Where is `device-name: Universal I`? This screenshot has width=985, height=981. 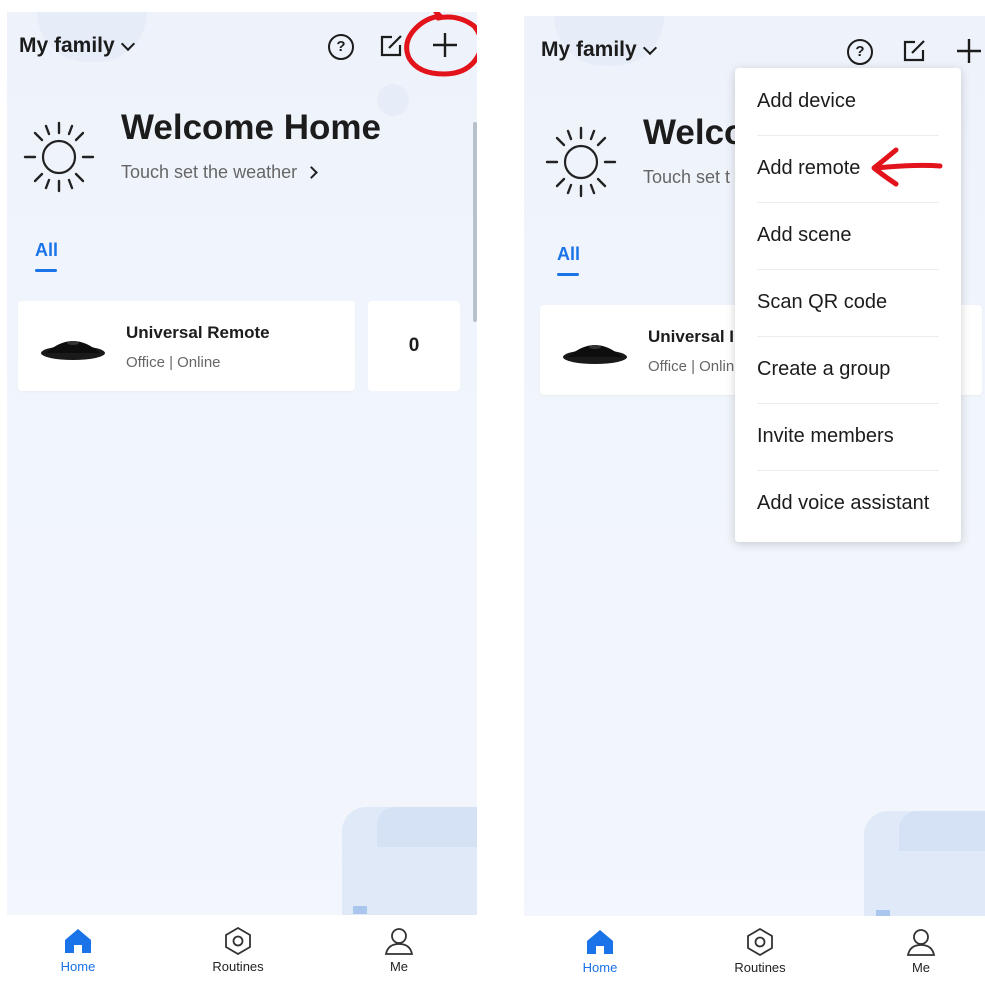
device-name: Universal I is located at coordinates (691, 336).